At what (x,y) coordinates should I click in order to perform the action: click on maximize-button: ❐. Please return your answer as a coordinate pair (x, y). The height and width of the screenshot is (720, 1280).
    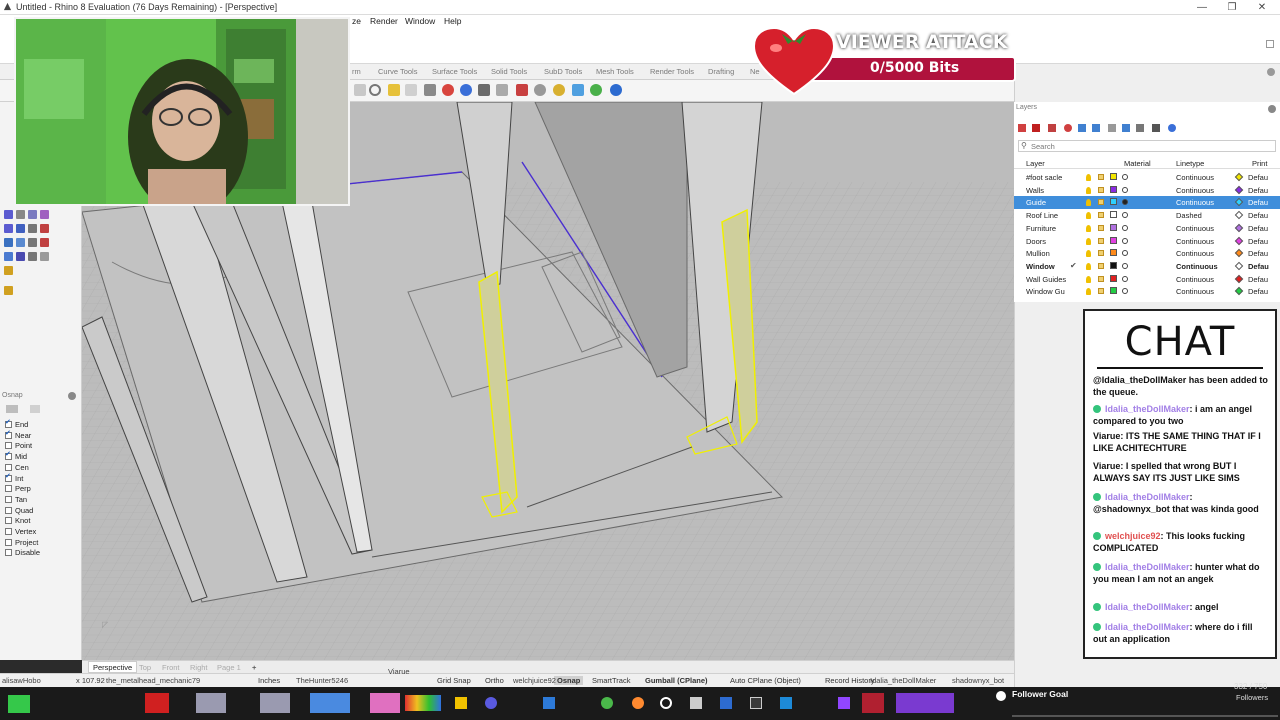
    Looking at the image, I should click on (1232, 7).